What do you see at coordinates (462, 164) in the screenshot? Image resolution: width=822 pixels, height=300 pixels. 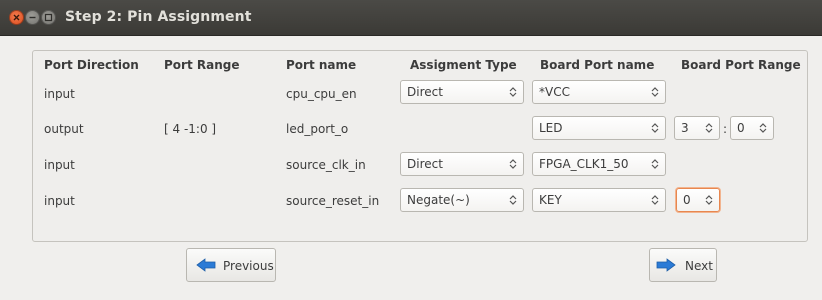 I see `row3-assignment-type-select: Direct` at bounding box center [462, 164].